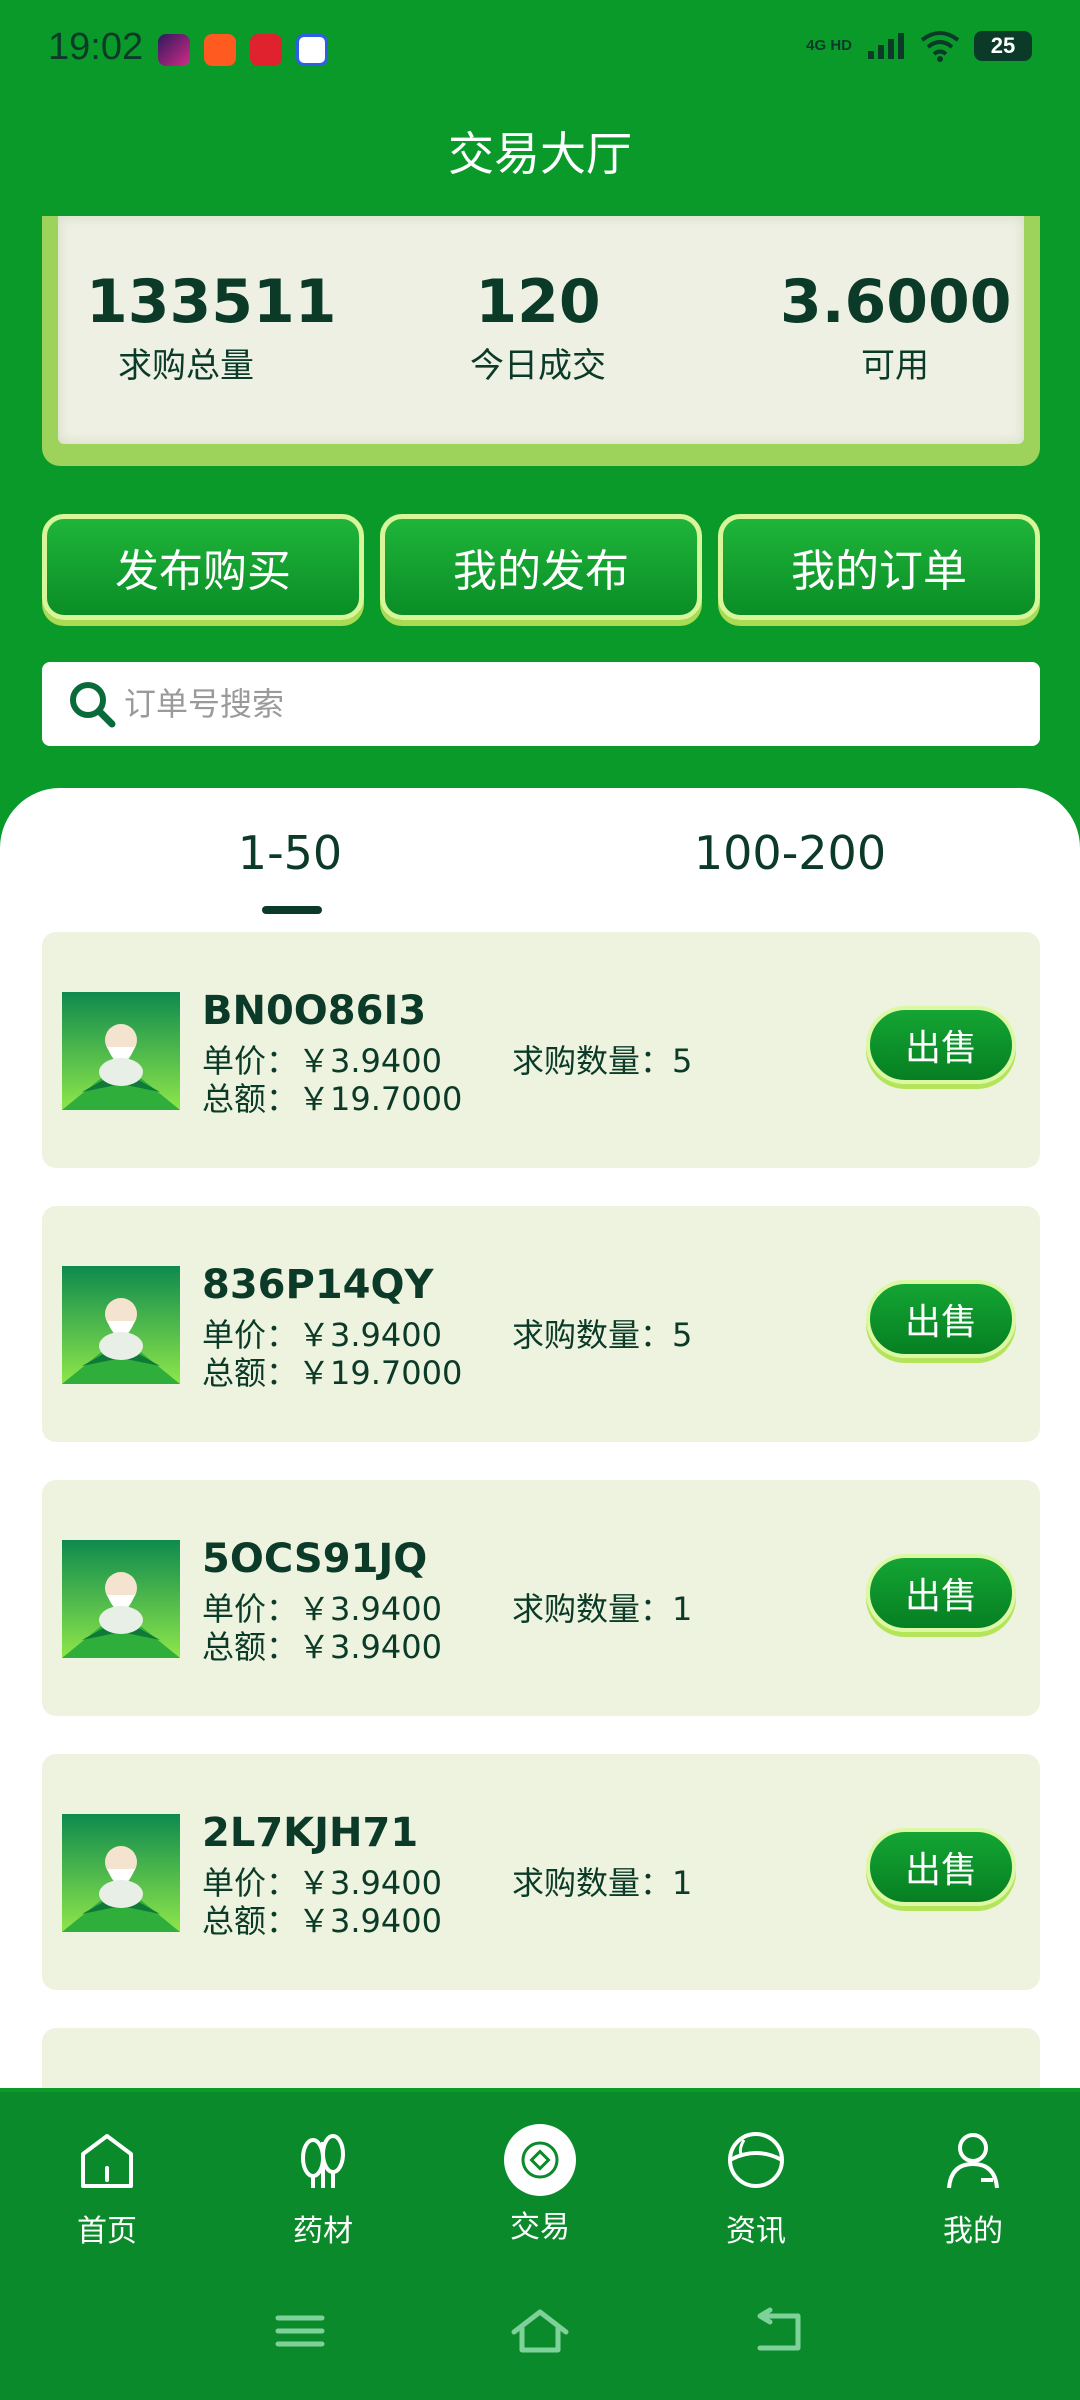 Image resolution: width=1080 pixels, height=2400 pixels. I want to click on order-card: 2L7KJH71 单价：￥3.9400 总额：￥3.9400 求购数量：1 出售, so click(541, 1872).